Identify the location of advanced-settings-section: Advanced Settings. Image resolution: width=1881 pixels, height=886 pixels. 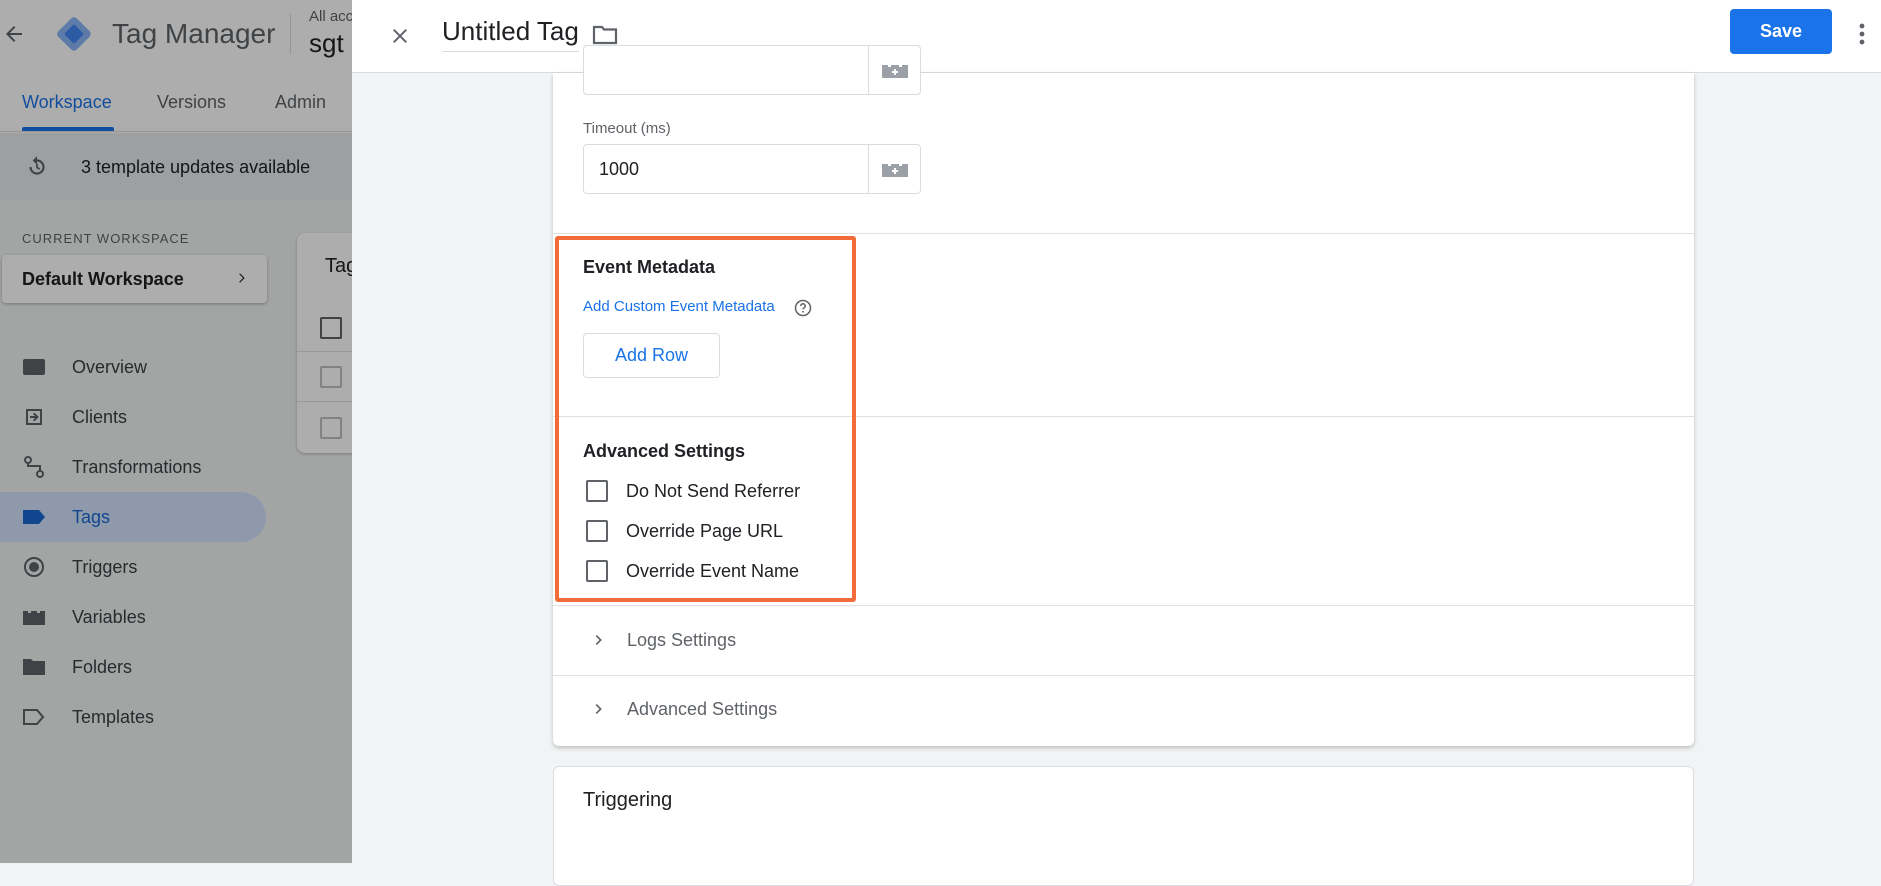
(1123, 709).